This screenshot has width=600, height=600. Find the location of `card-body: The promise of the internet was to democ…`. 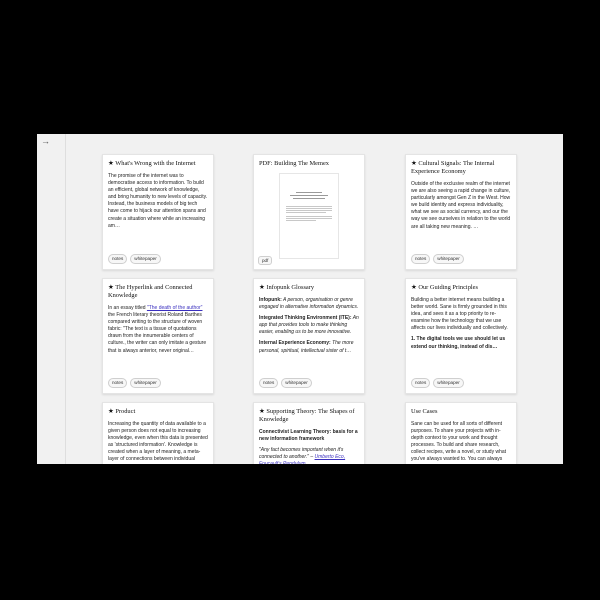

card-body: The promise of the internet was to democ… is located at coordinates (158, 201).